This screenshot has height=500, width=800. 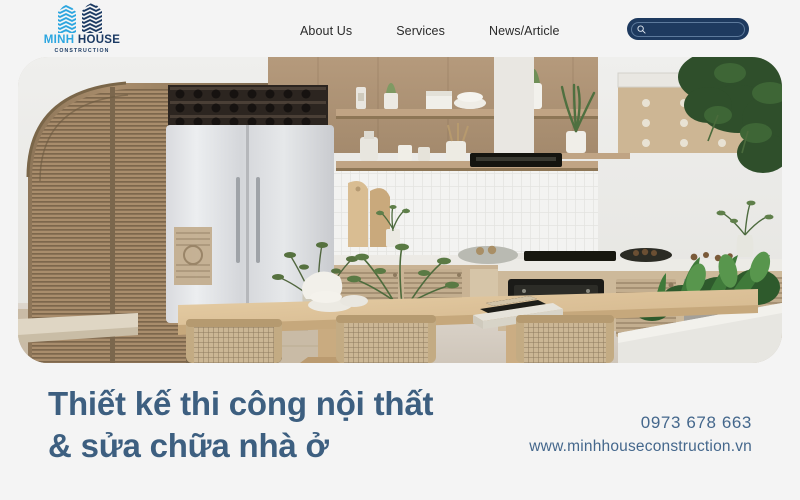 What do you see at coordinates (641, 29) in the screenshot?
I see `search-icon` at bounding box center [641, 29].